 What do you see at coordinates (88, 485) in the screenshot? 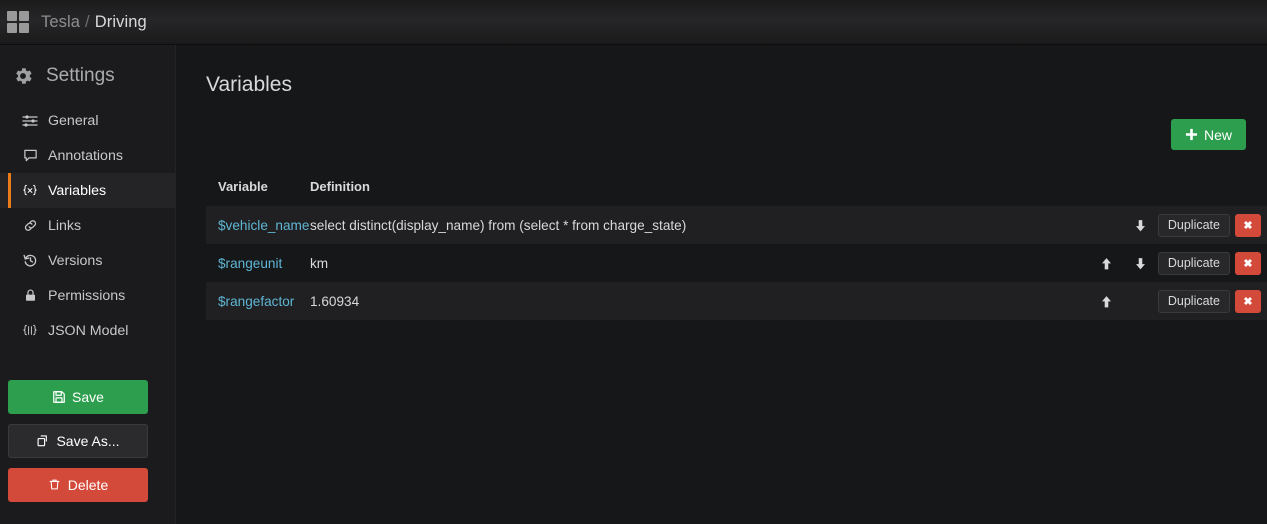
I see `delete-button-label: Delete` at bounding box center [88, 485].